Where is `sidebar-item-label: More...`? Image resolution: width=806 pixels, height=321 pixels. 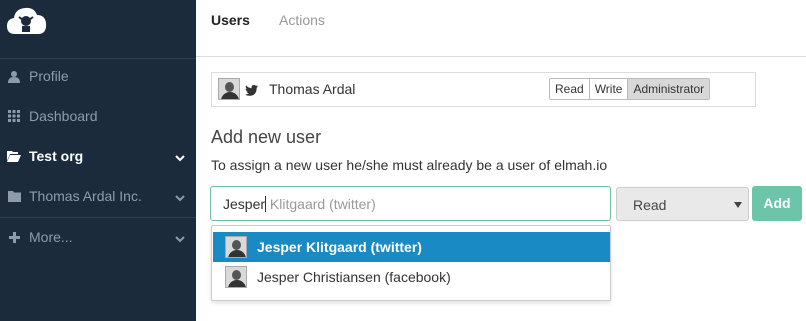 sidebar-item-label: More... is located at coordinates (51, 237).